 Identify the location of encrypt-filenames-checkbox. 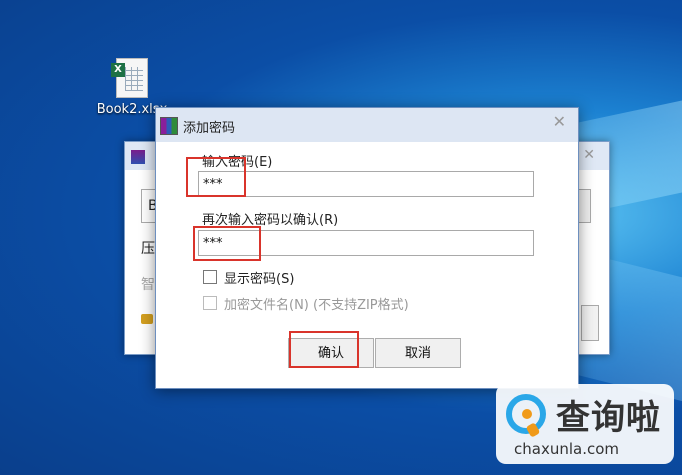
(210, 303).